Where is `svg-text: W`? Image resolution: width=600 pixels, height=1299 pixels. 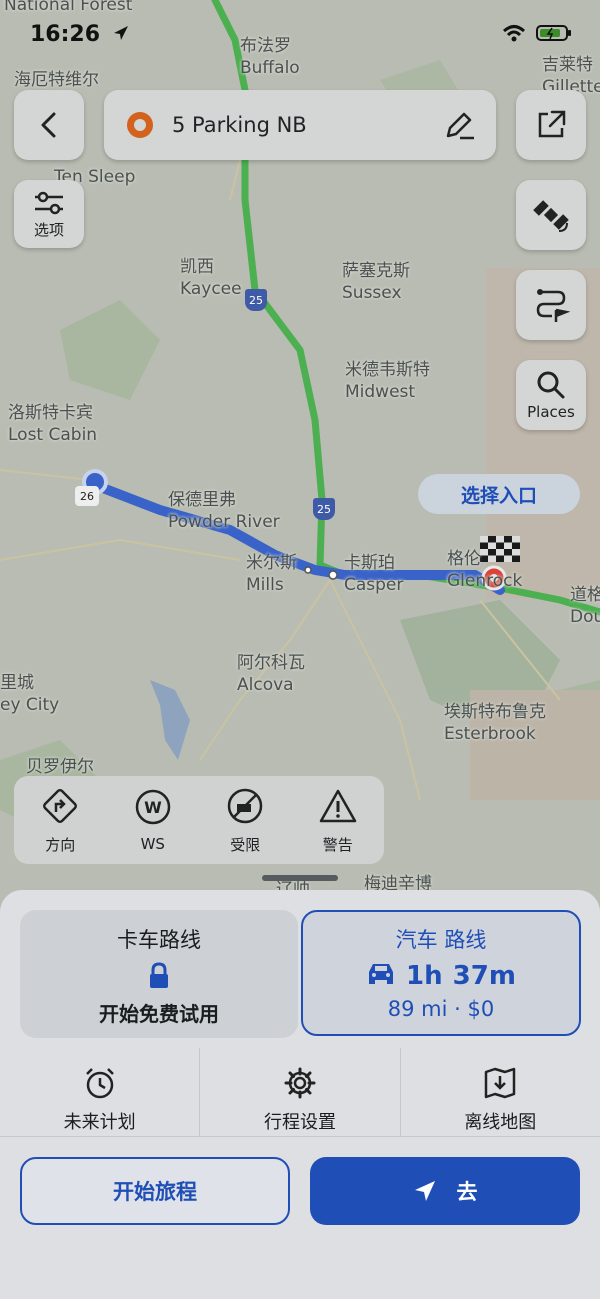 svg-text: W is located at coordinates (153, 807).